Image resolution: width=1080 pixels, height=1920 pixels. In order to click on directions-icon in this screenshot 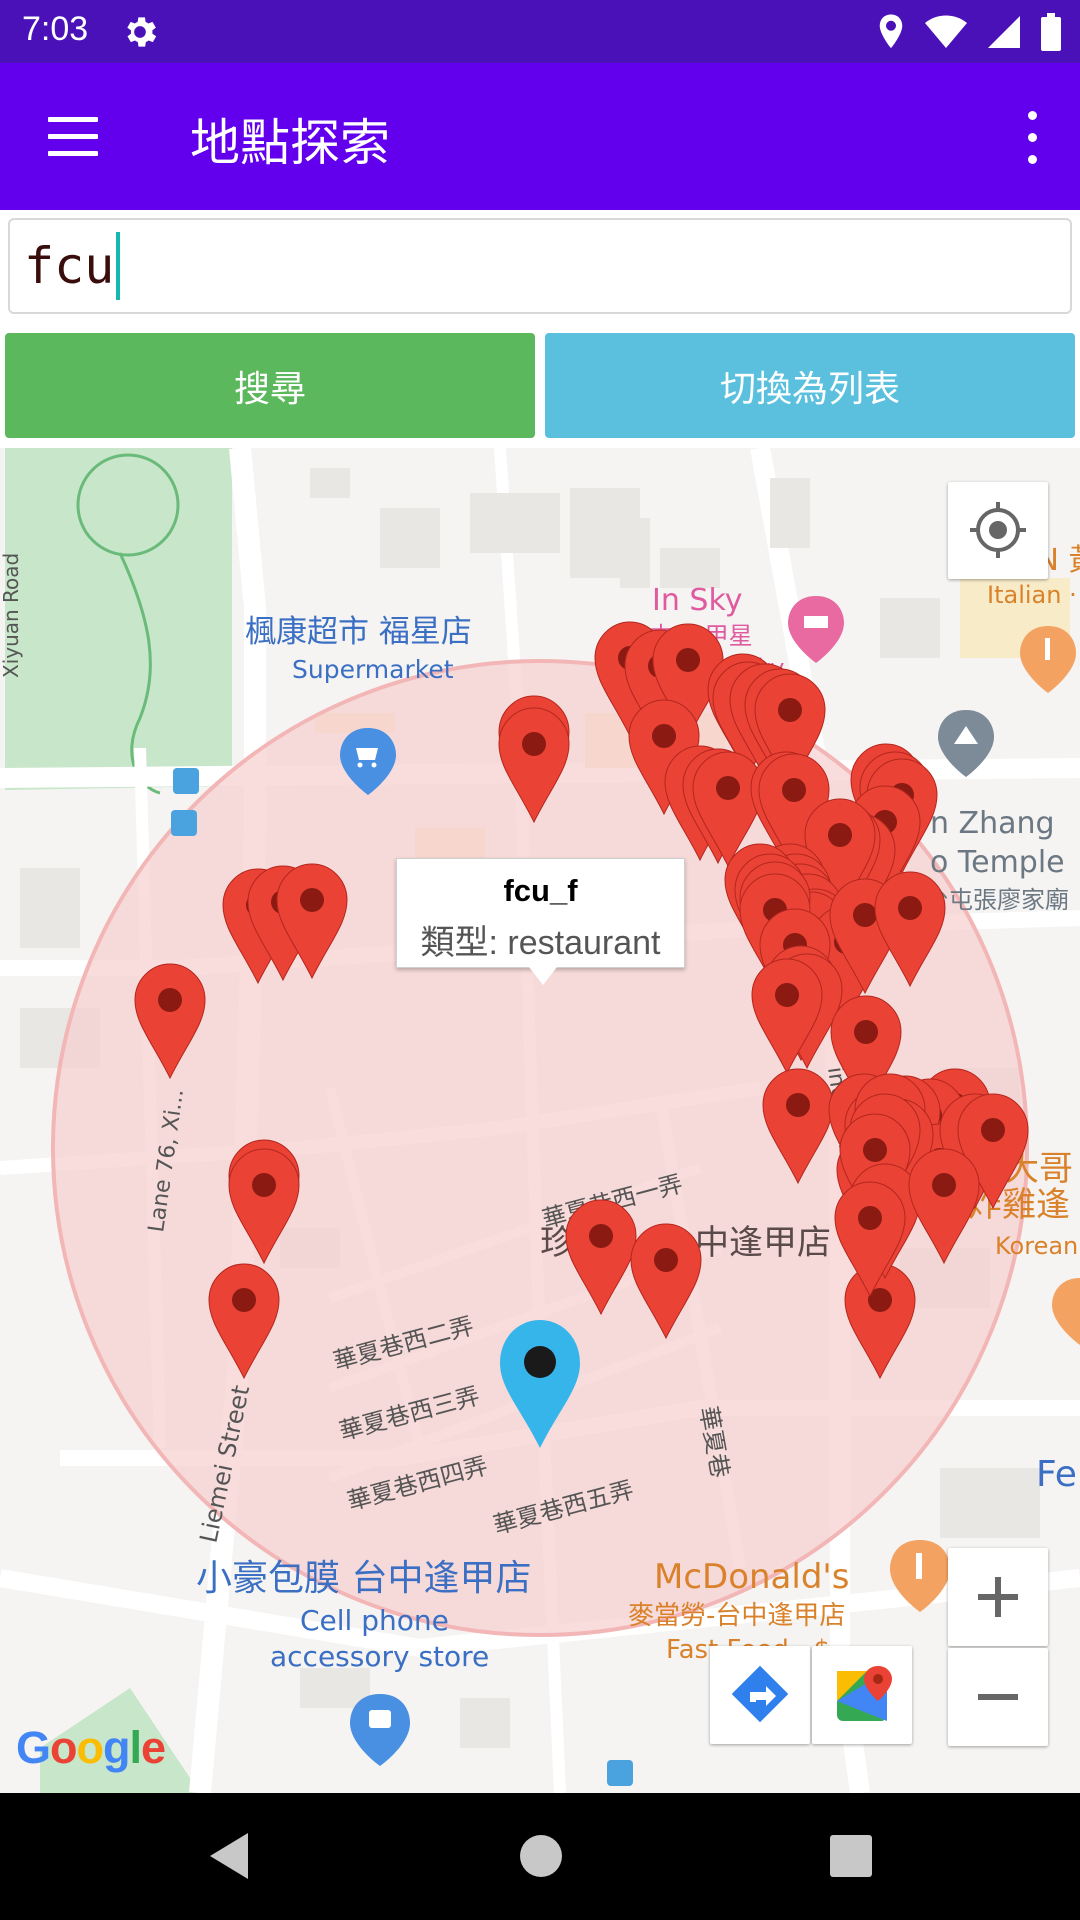, I will do `click(760, 1694)`.